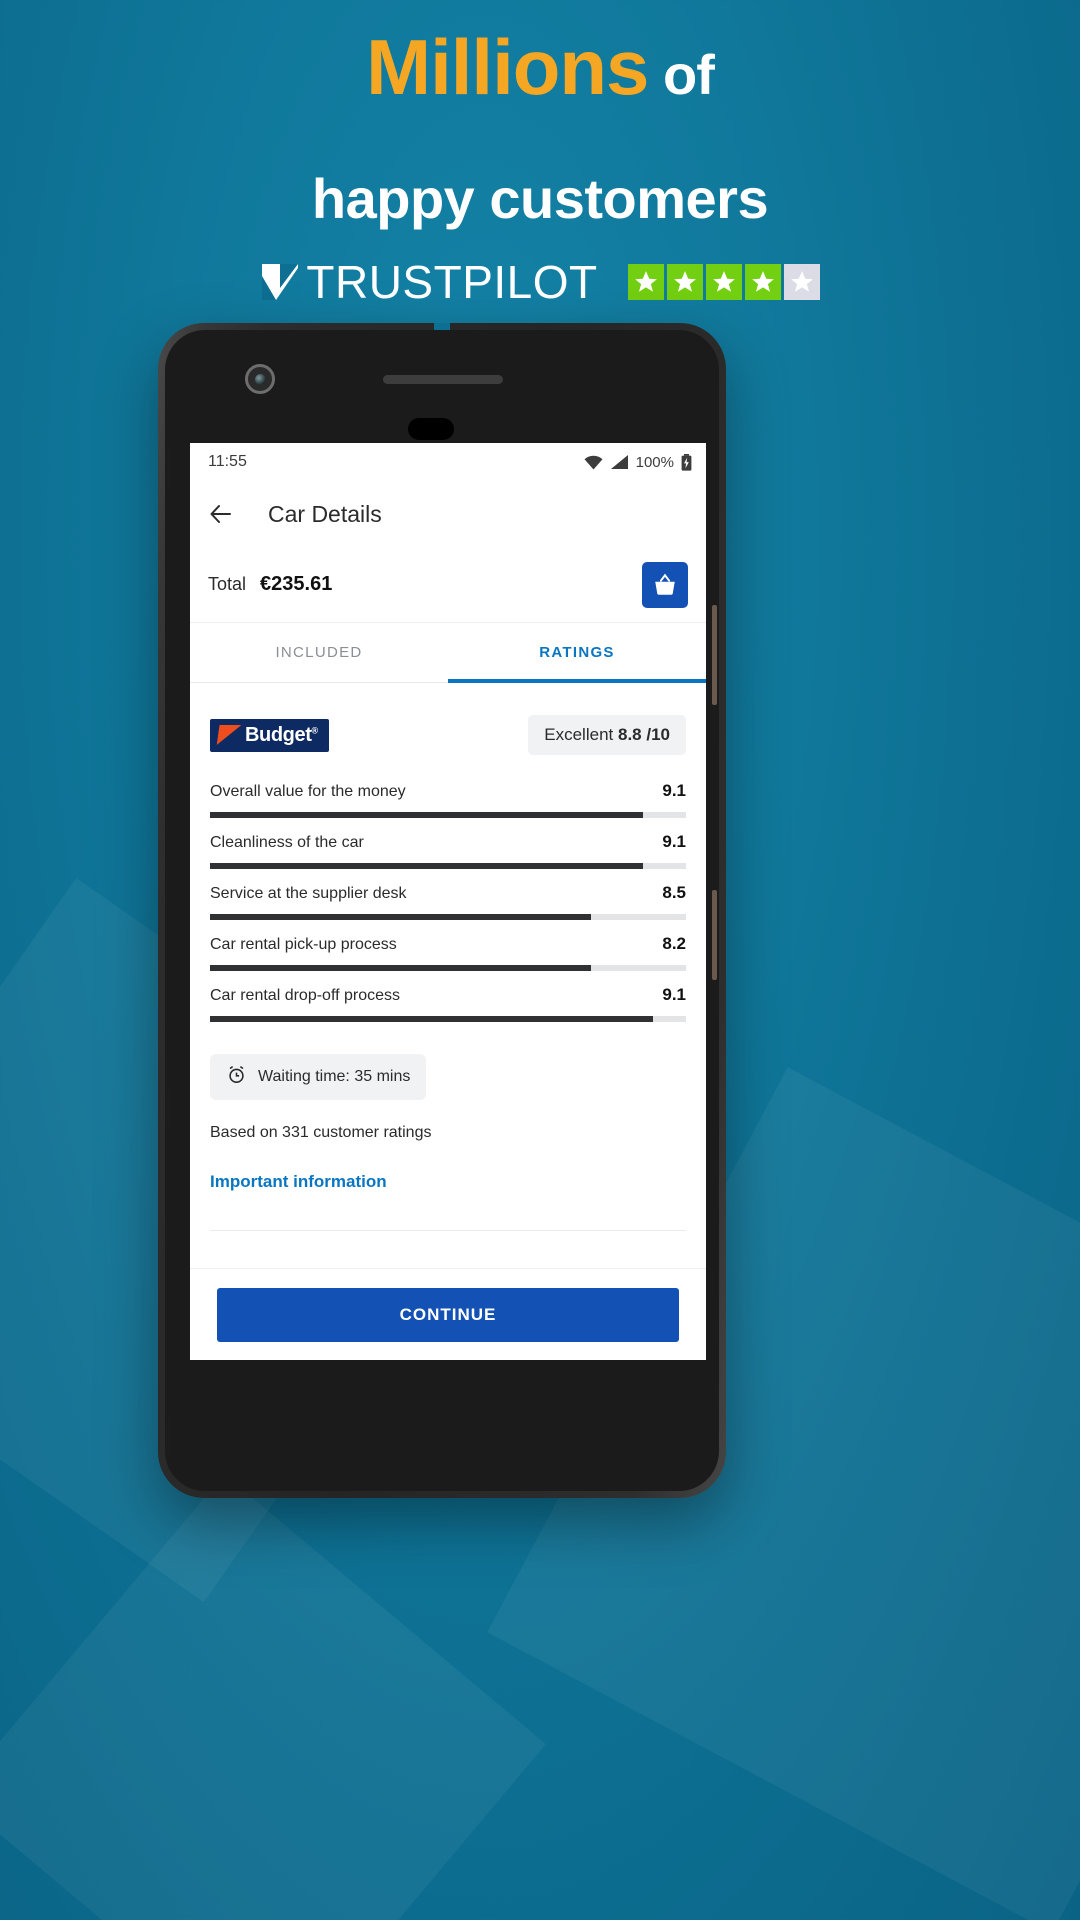  I want to click on page-title: Car Details, so click(325, 513).